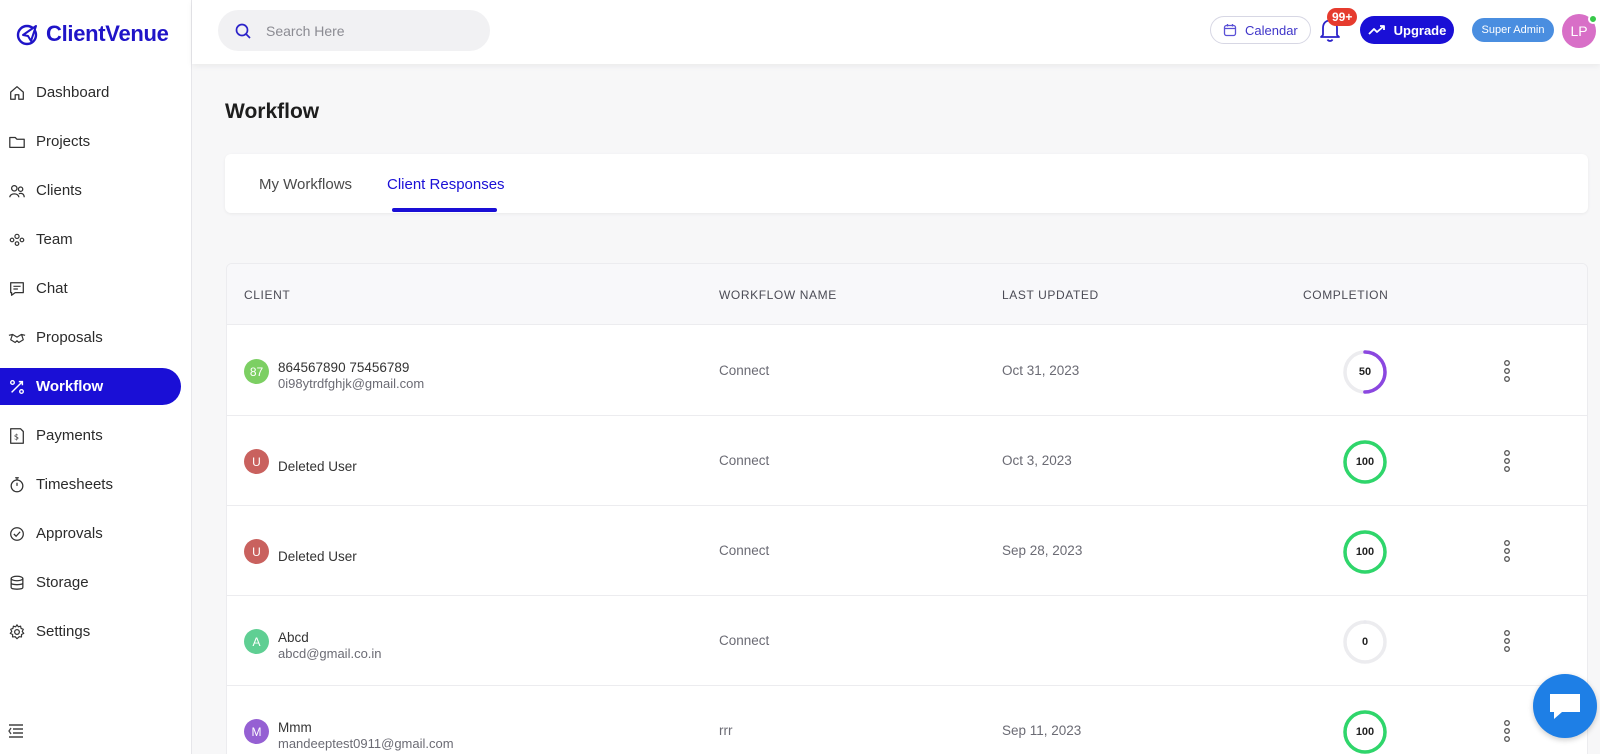 The height and width of the screenshot is (754, 1600). What do you see at coordinates (907, 461) in the screenshot?
I see `table-row: U Deleted User Connect Oct 3, 2023 100` at bounding box center [907, 461].